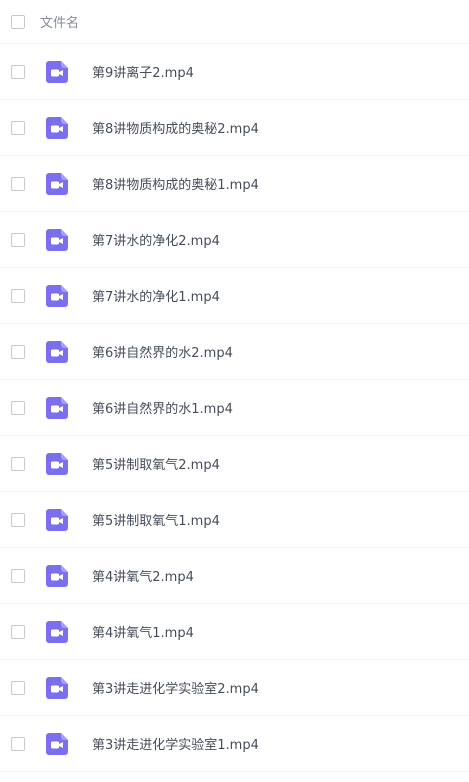  What do you see at coordinates (156, 295) in the screenshot?
I see `file-name: 第7讲水的净化1.mp4` at bounding box center [156, 295].